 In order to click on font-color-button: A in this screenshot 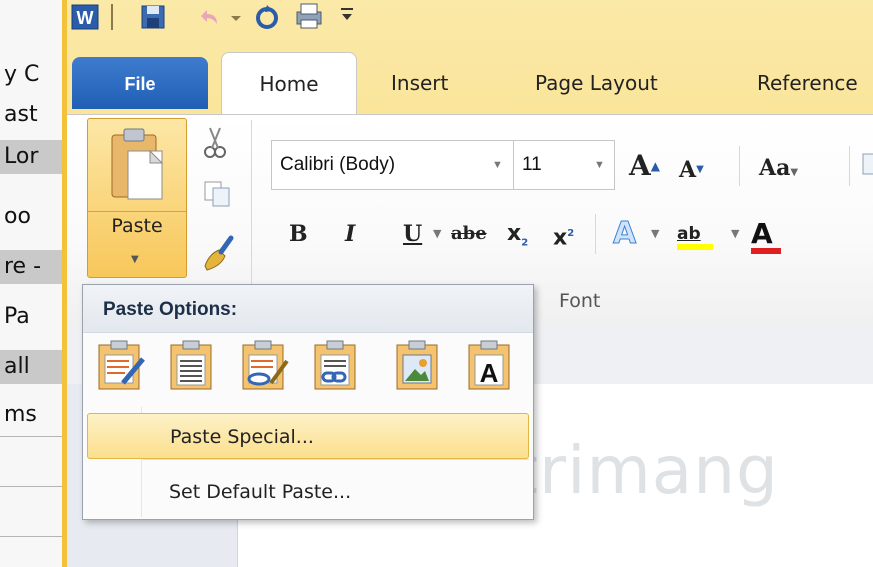, I will do `click(766, 234)`.